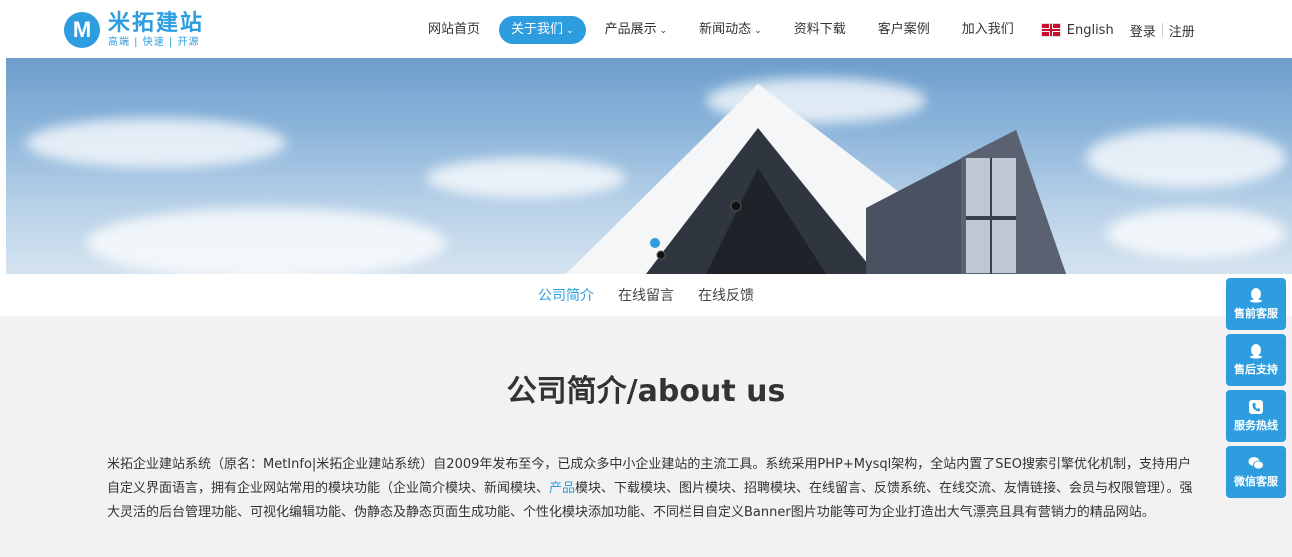 Image resolution: width=1292 pixels, height=557 pixels. I want to click on products-link: 产品, so click(562, 488).